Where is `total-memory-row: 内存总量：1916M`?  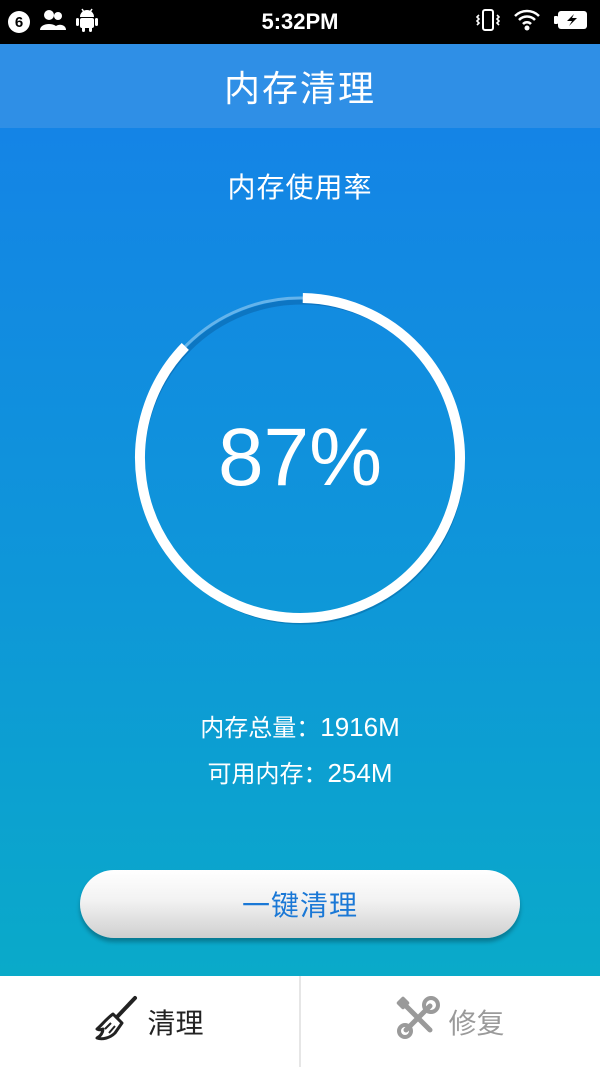 total-memory-row: 内存总量：1916M is located at coordinates (300, 727).